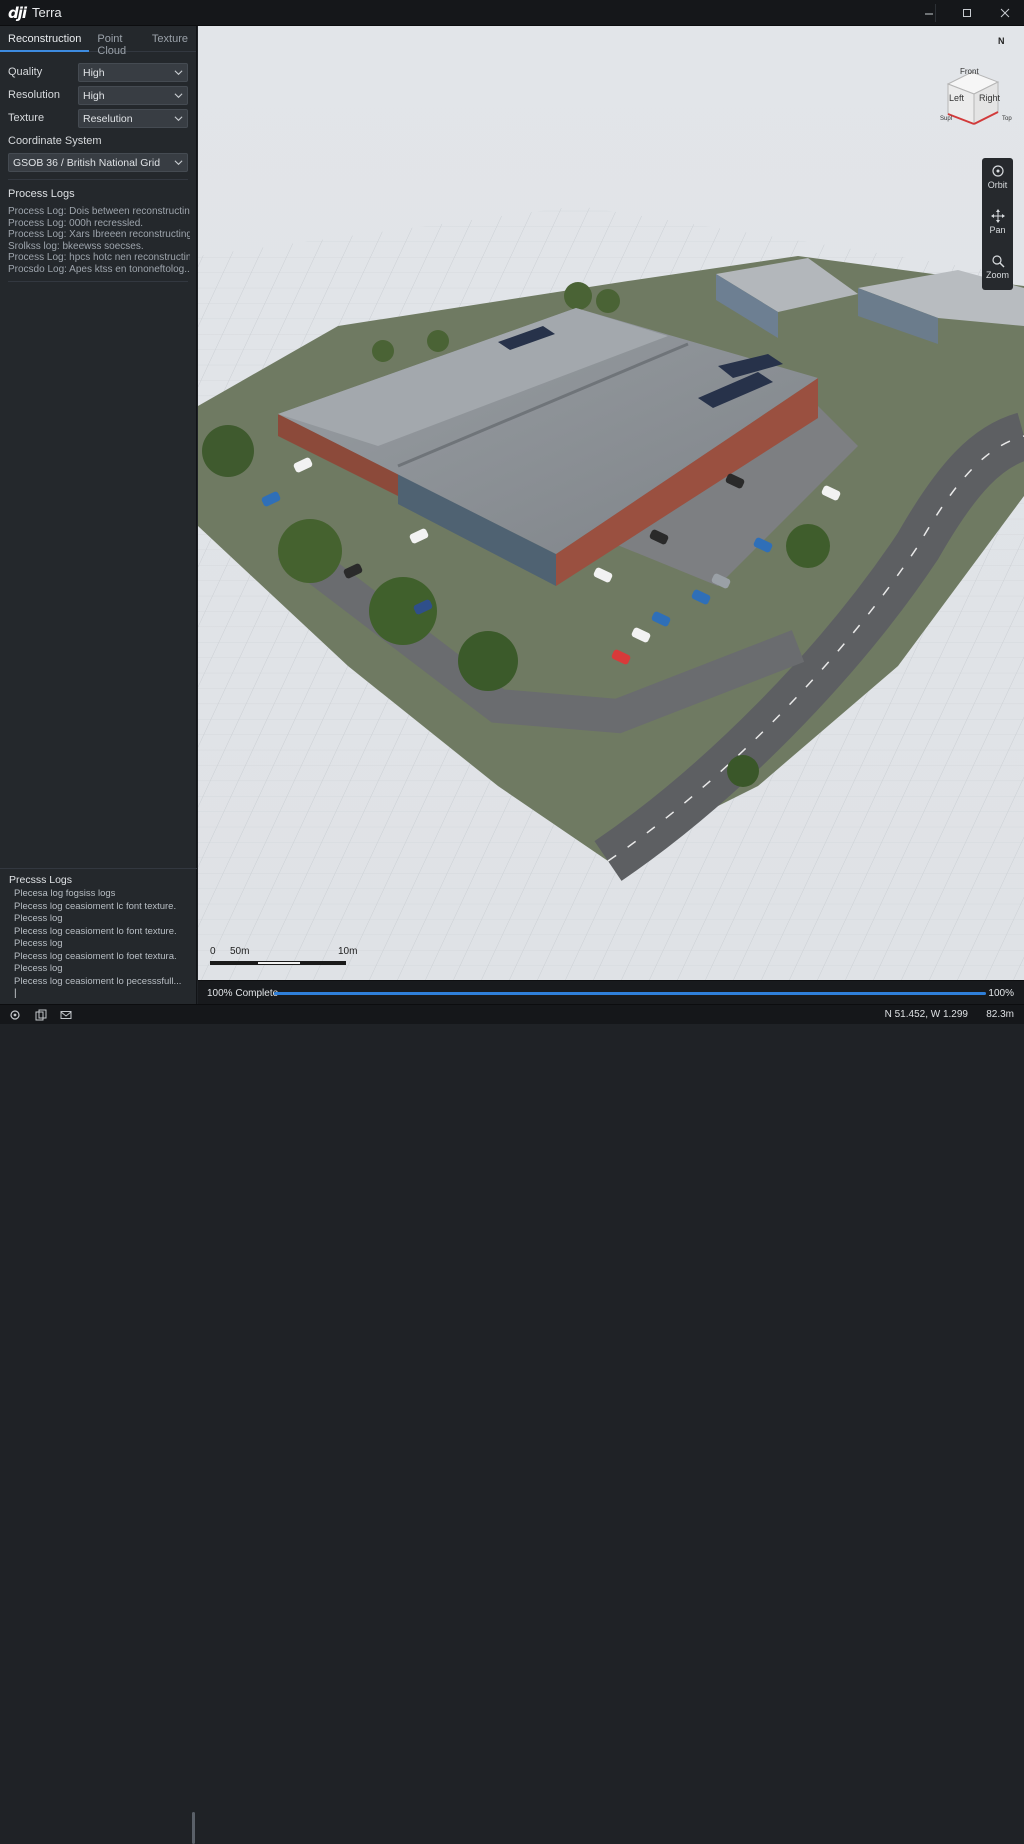 Image resolution: width=1024 pixels, height=1844 pixels. What do you see at coordinates (1000, 1014) in the screenshot?
I see `distance-readout: 82.3m` at bounding box center [1000, 1014].